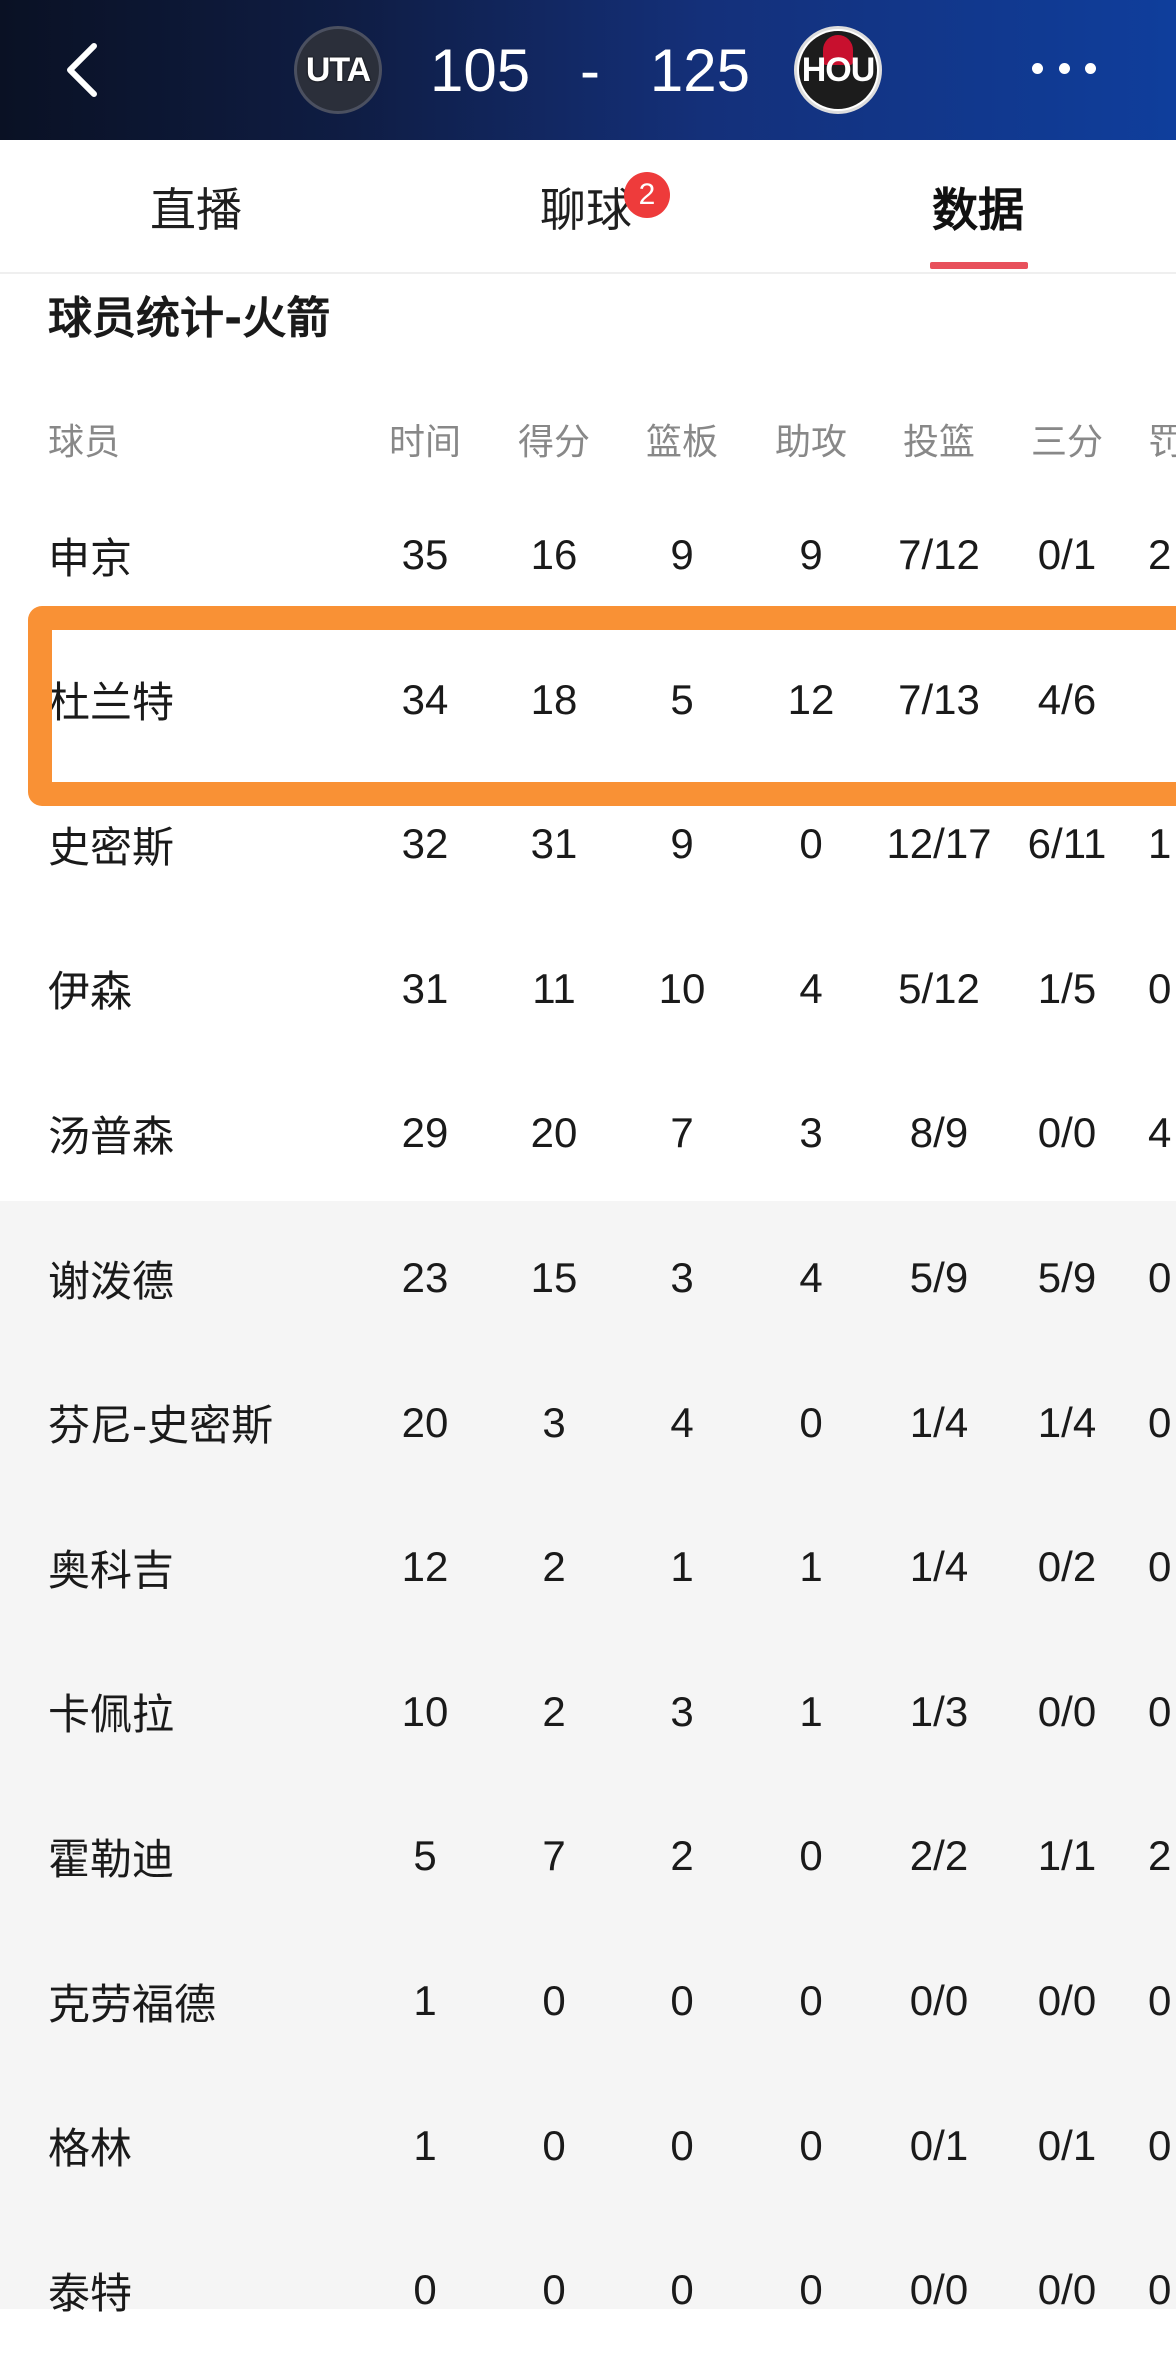  What do you see at coordinates (1067, 844) in the screenshot?
I see `stat-three-pointers: 6/11` at bounding box center [1067, 844].